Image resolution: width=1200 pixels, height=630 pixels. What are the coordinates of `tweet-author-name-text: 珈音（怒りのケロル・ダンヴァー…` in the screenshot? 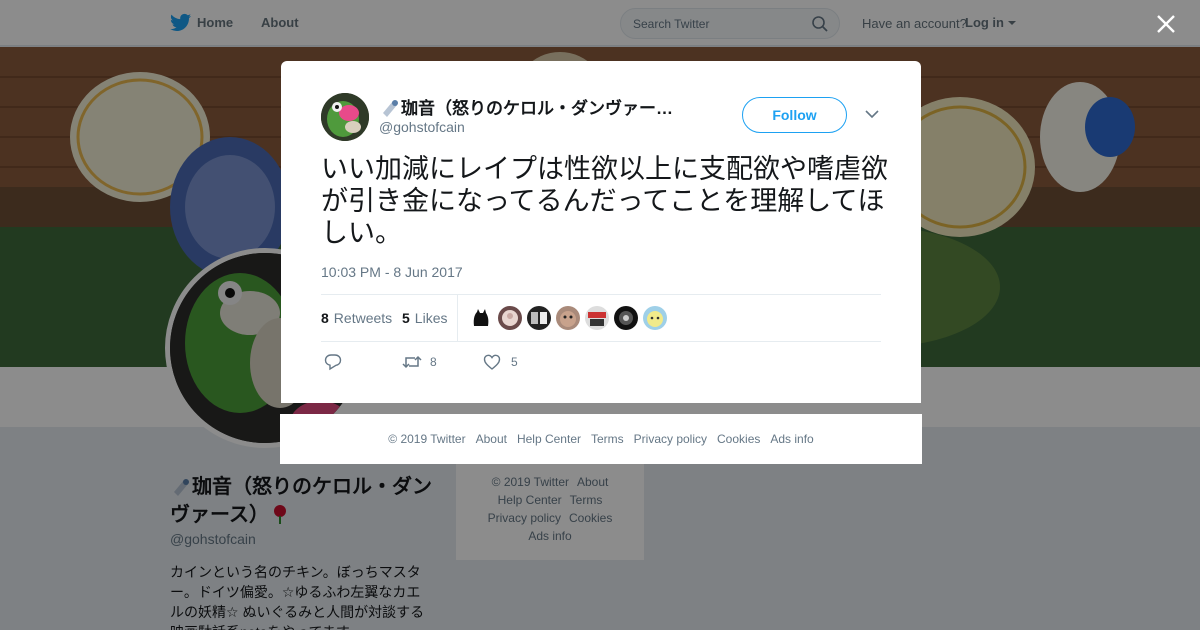 It's located at (537, 108).